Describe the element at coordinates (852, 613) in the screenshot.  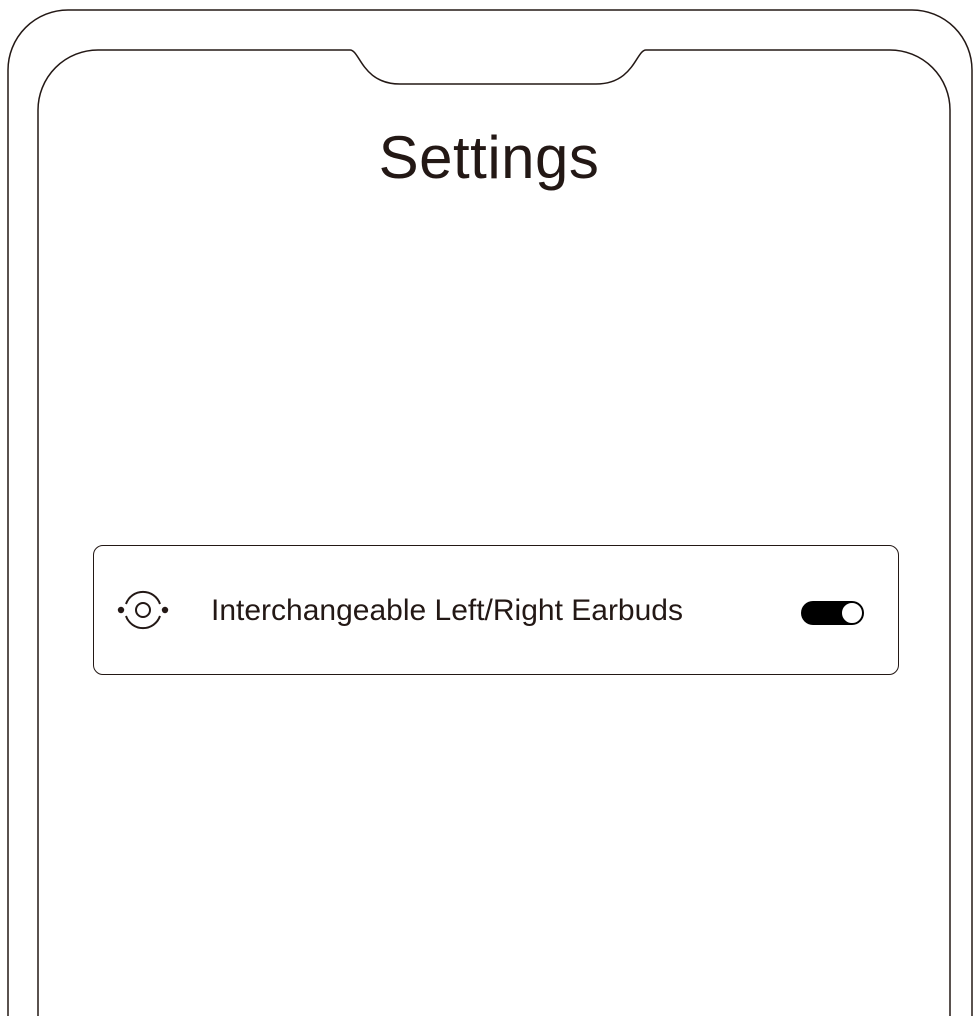
I see `toggle-knob` at that location.